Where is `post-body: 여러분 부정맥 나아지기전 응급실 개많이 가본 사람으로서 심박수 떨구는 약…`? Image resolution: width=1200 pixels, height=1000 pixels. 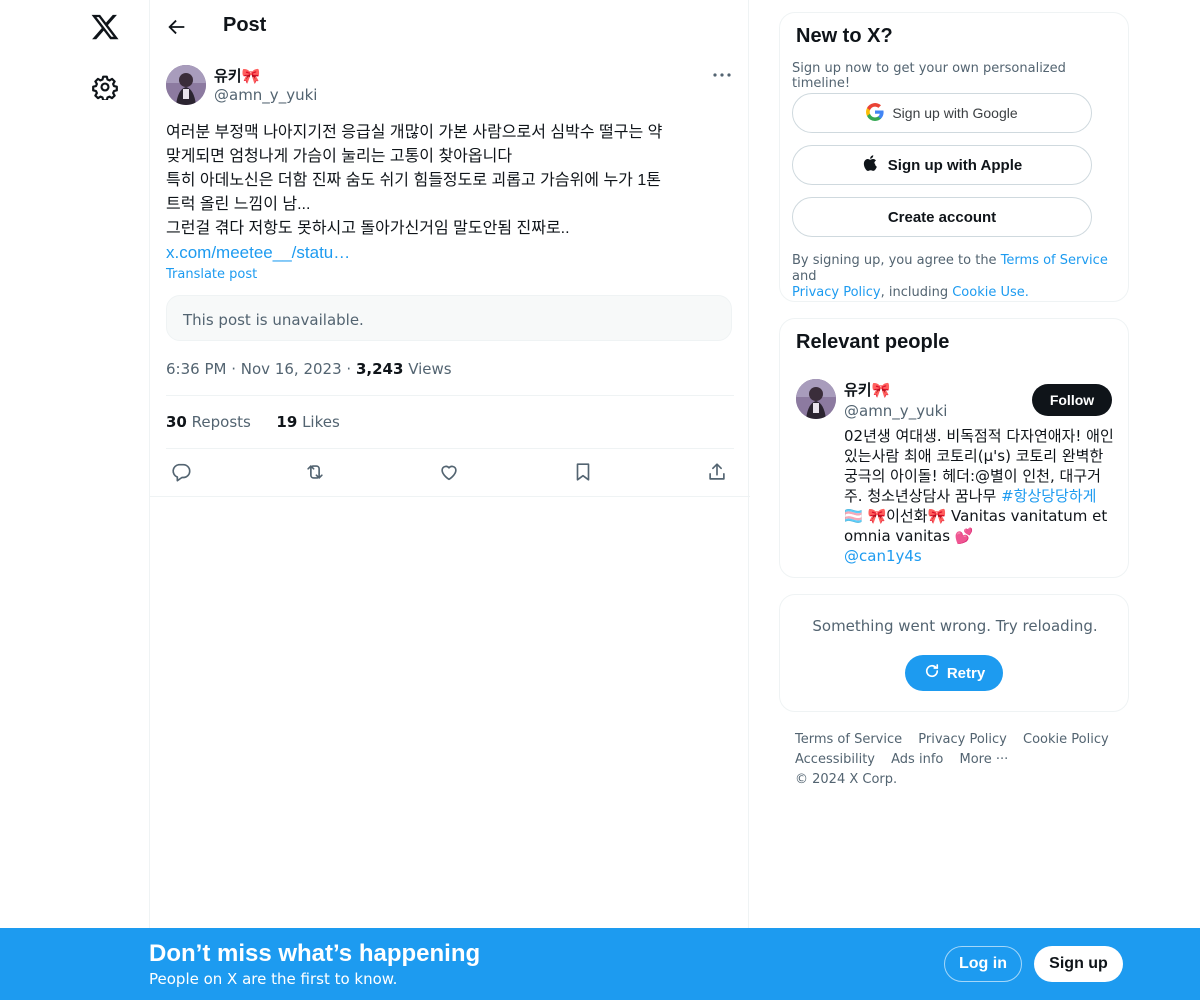 post-body: 여러분 부정맥 나아지기전 응급실 개많이 가본 사람으로서 심박수 떨구는 약… is located at coordinates (451, 193).